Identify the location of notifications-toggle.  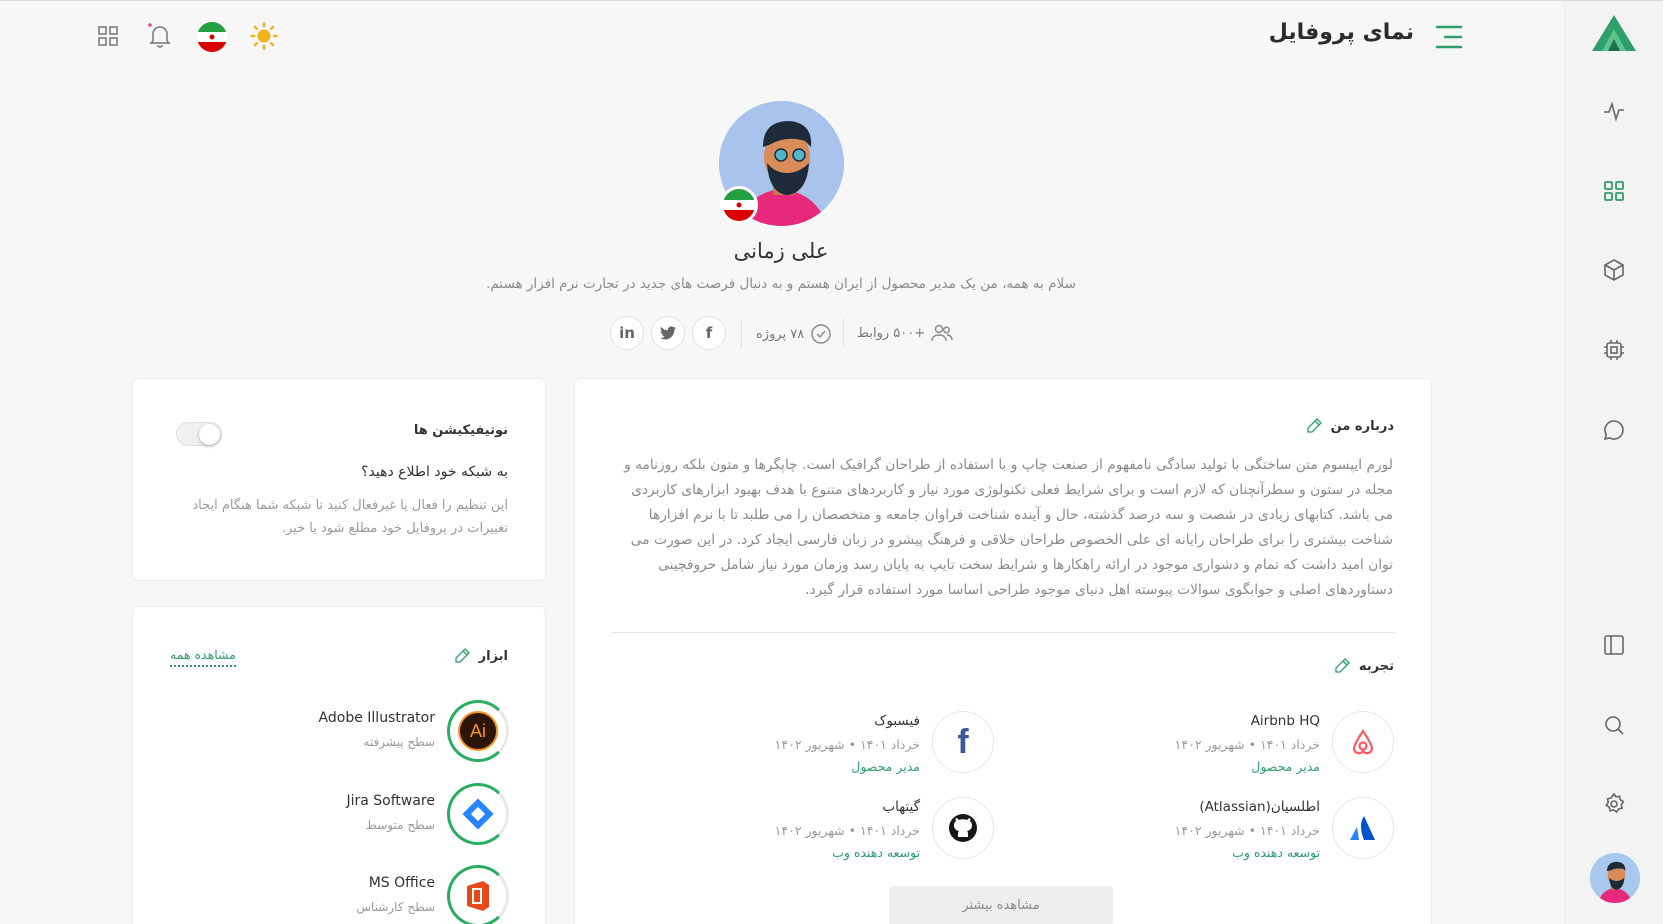
(199, 434).